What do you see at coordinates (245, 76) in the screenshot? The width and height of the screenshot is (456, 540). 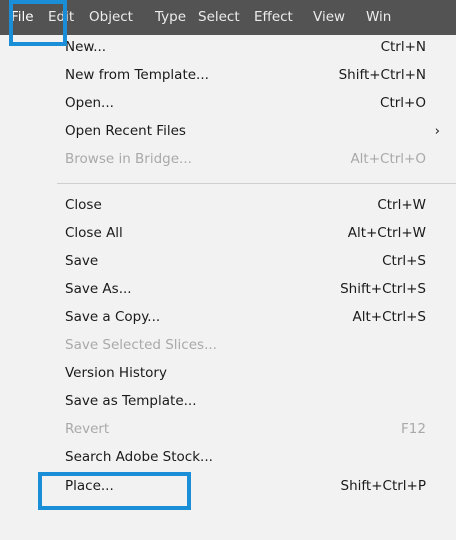 I see `menu-item-new-from-template: New from Template... Shift+Ctrl+N` at bounding box center [245, 76].